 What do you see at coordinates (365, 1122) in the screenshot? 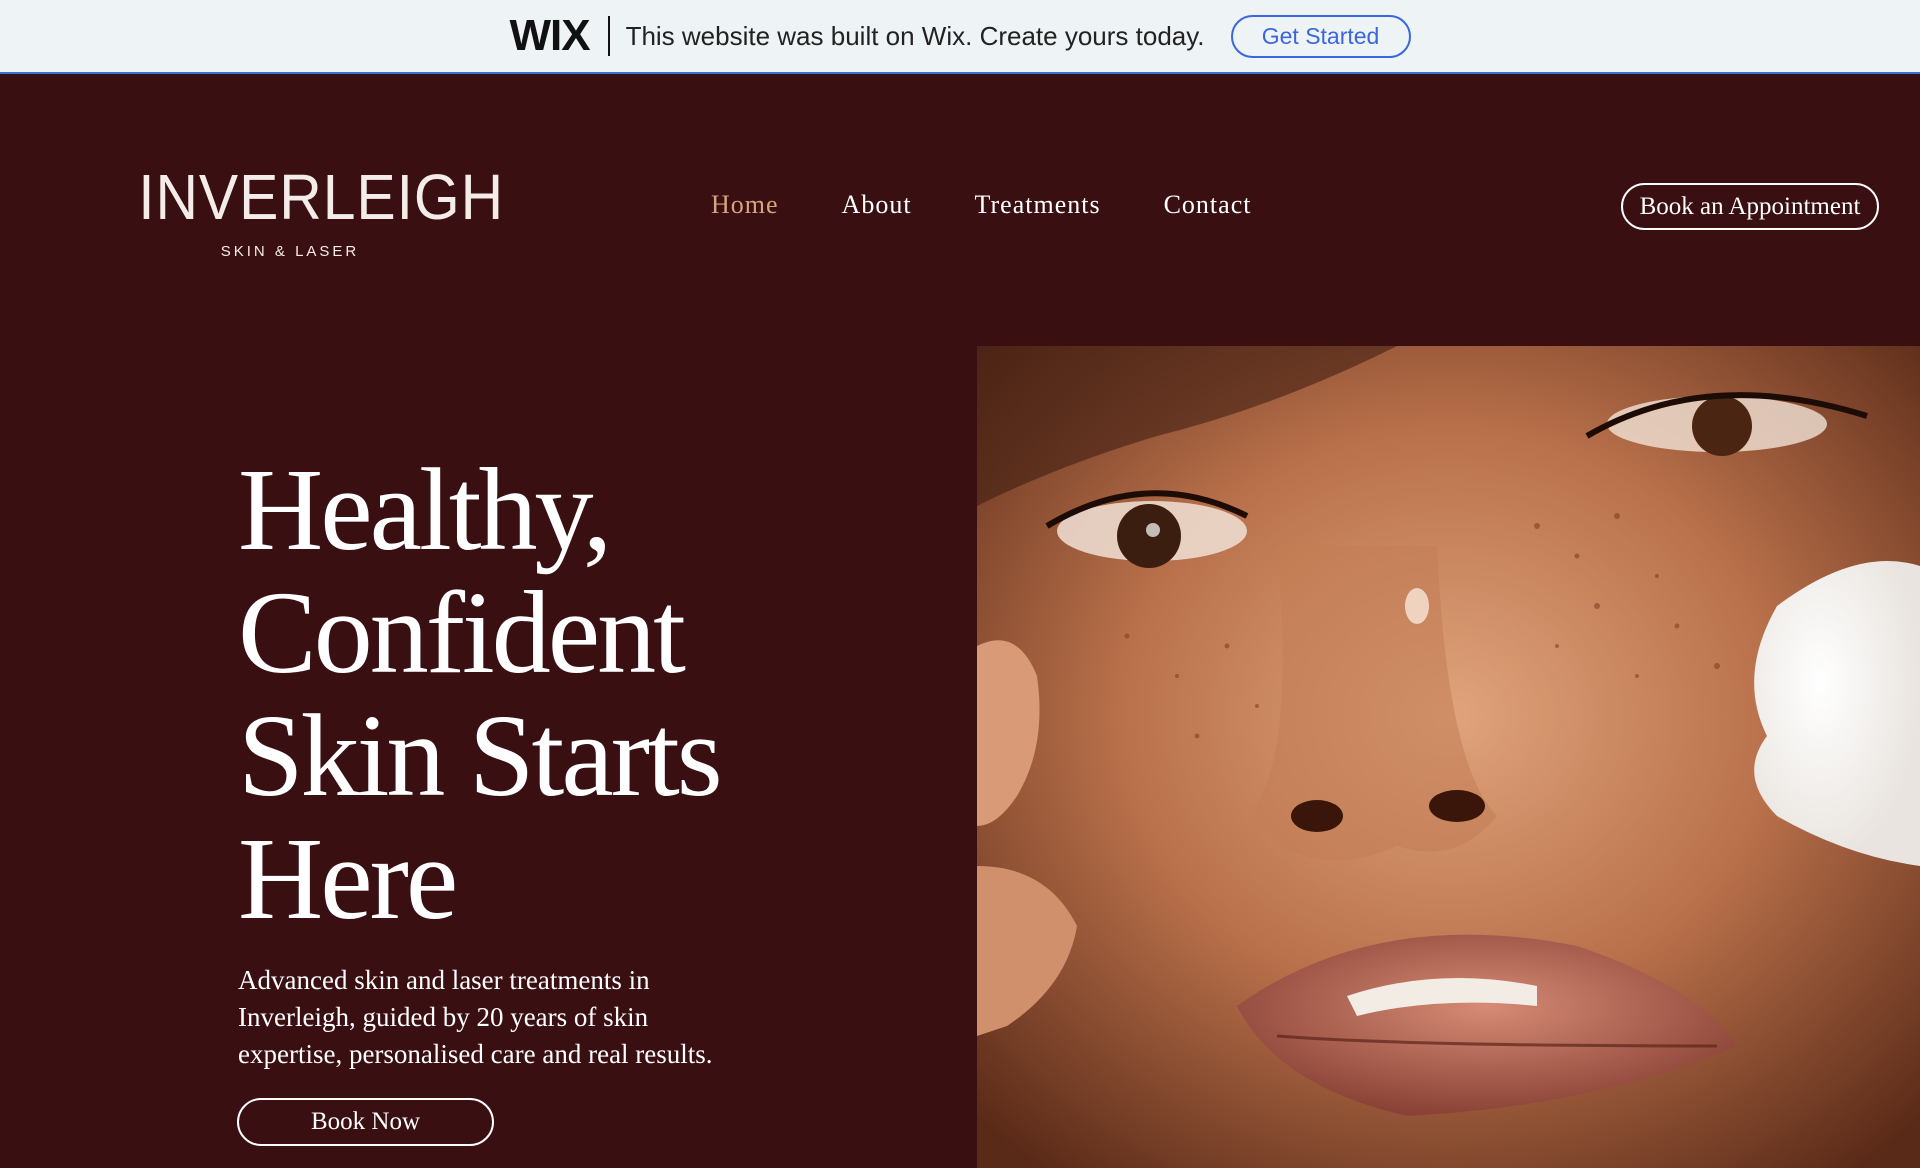
I see `book-now-button: Book Now` at bounding box center [365, 1122].